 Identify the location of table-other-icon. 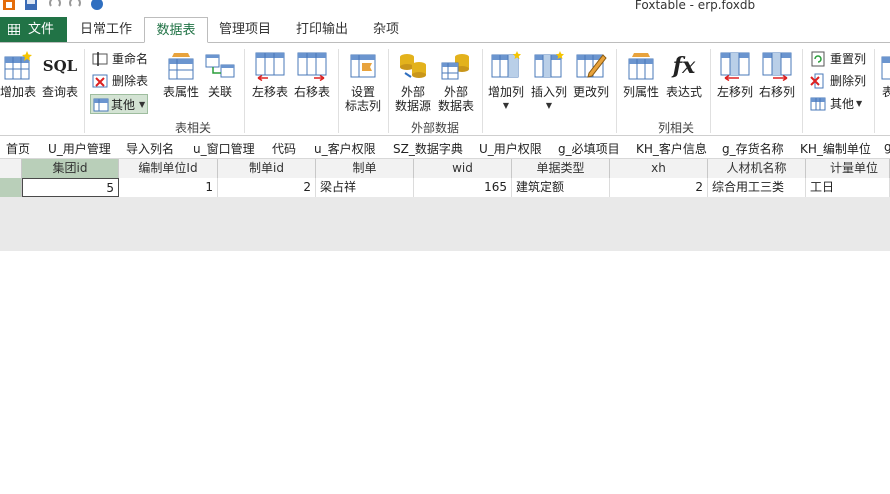
(101, 105).